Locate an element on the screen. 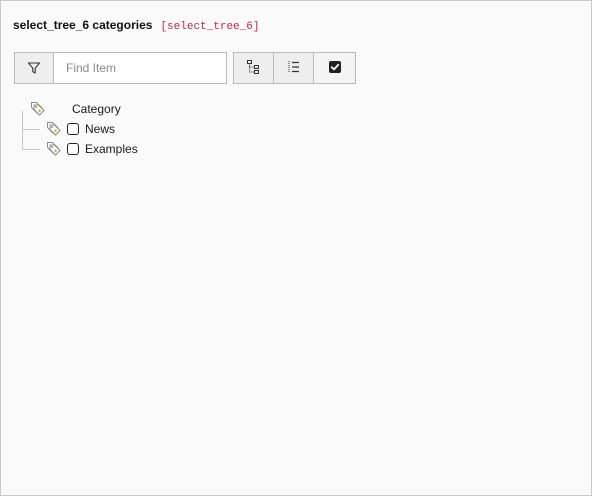  list-view-button is located at coordinates (294, 68).